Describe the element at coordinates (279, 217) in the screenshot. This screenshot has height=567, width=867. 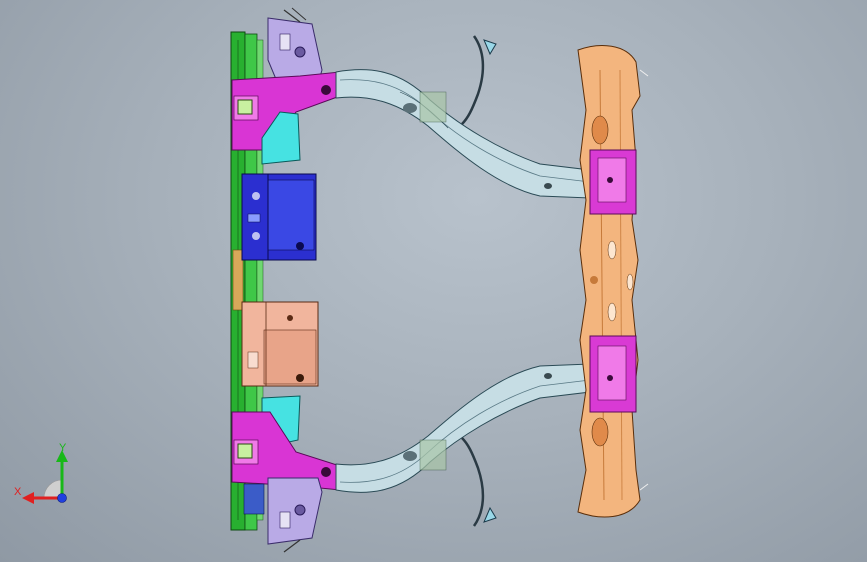
I see `blue-block` at that location.